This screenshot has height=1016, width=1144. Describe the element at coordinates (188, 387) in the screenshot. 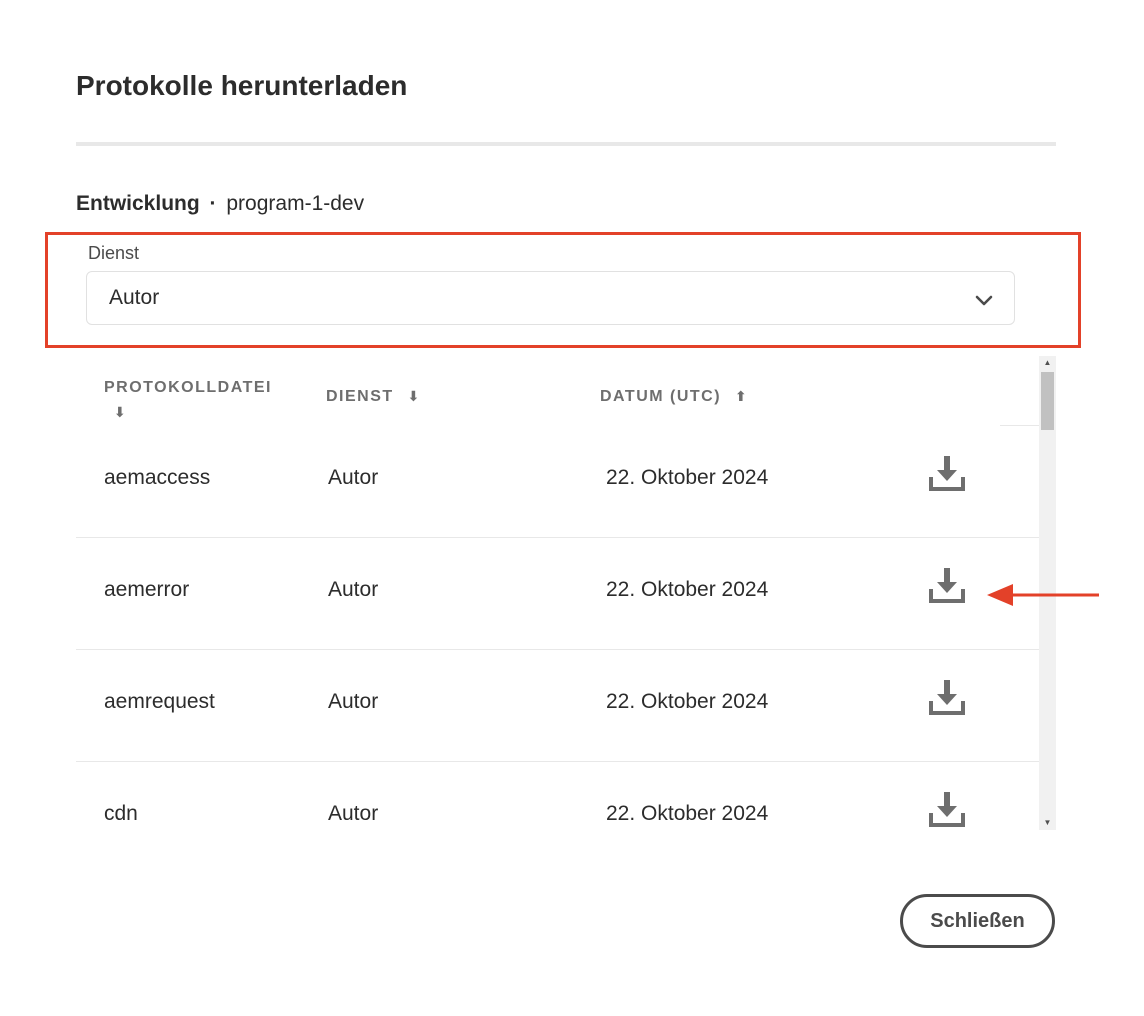

I see `column-header-file-label: PROTOKOLLDATEI` at that location.